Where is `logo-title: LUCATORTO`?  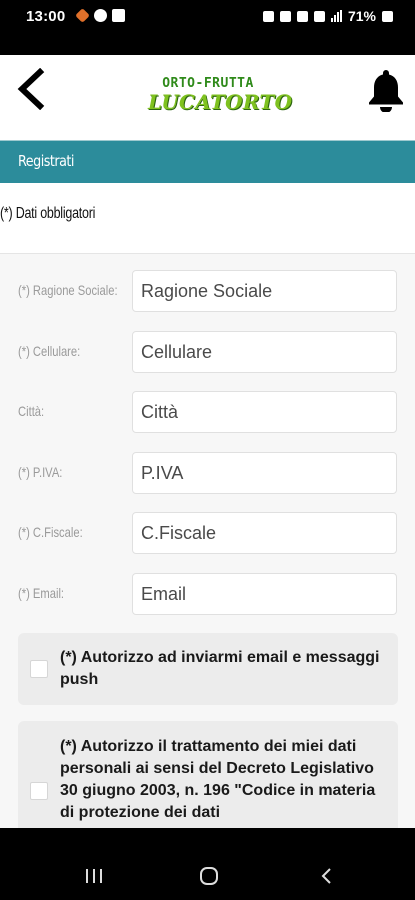
logo-title: LUCATORTO is located at coordinates (220, 102).